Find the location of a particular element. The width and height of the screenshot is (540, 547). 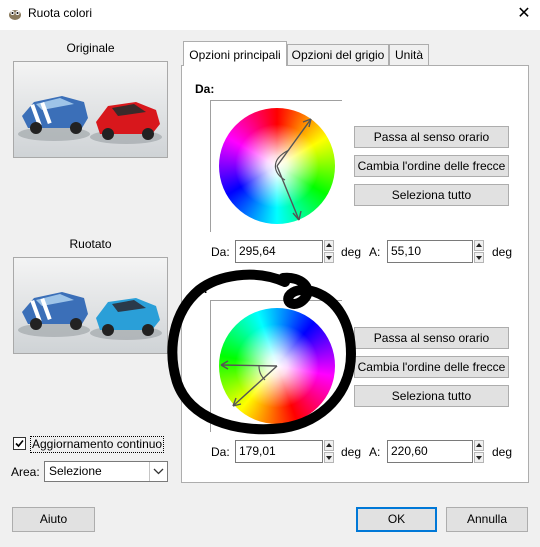

from-clockwise-button: Passa al senso orario is located at coordinates (431, 137).